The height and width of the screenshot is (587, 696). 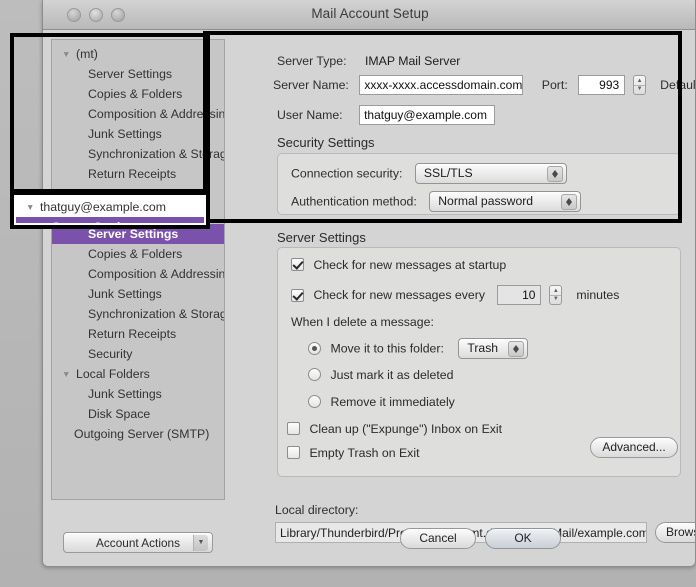 What do you see at coordinates (483, 348) in the screenshot?
I see `trash-folder-value: Trash` at bounding box center [483, 348].